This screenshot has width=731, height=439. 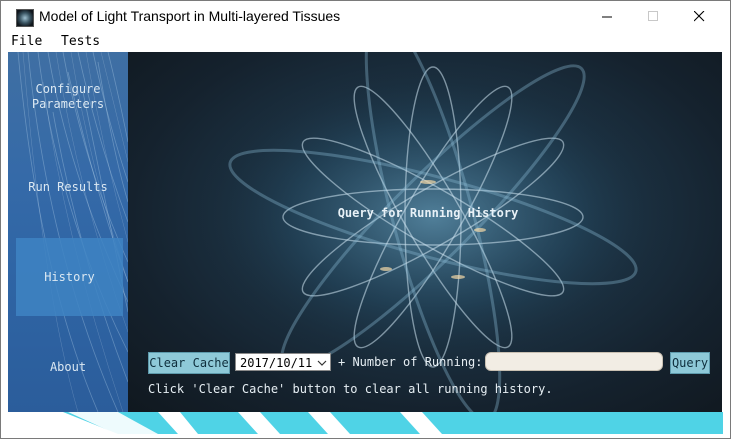 I want to click on close-icon, so click(x=698, y=16).